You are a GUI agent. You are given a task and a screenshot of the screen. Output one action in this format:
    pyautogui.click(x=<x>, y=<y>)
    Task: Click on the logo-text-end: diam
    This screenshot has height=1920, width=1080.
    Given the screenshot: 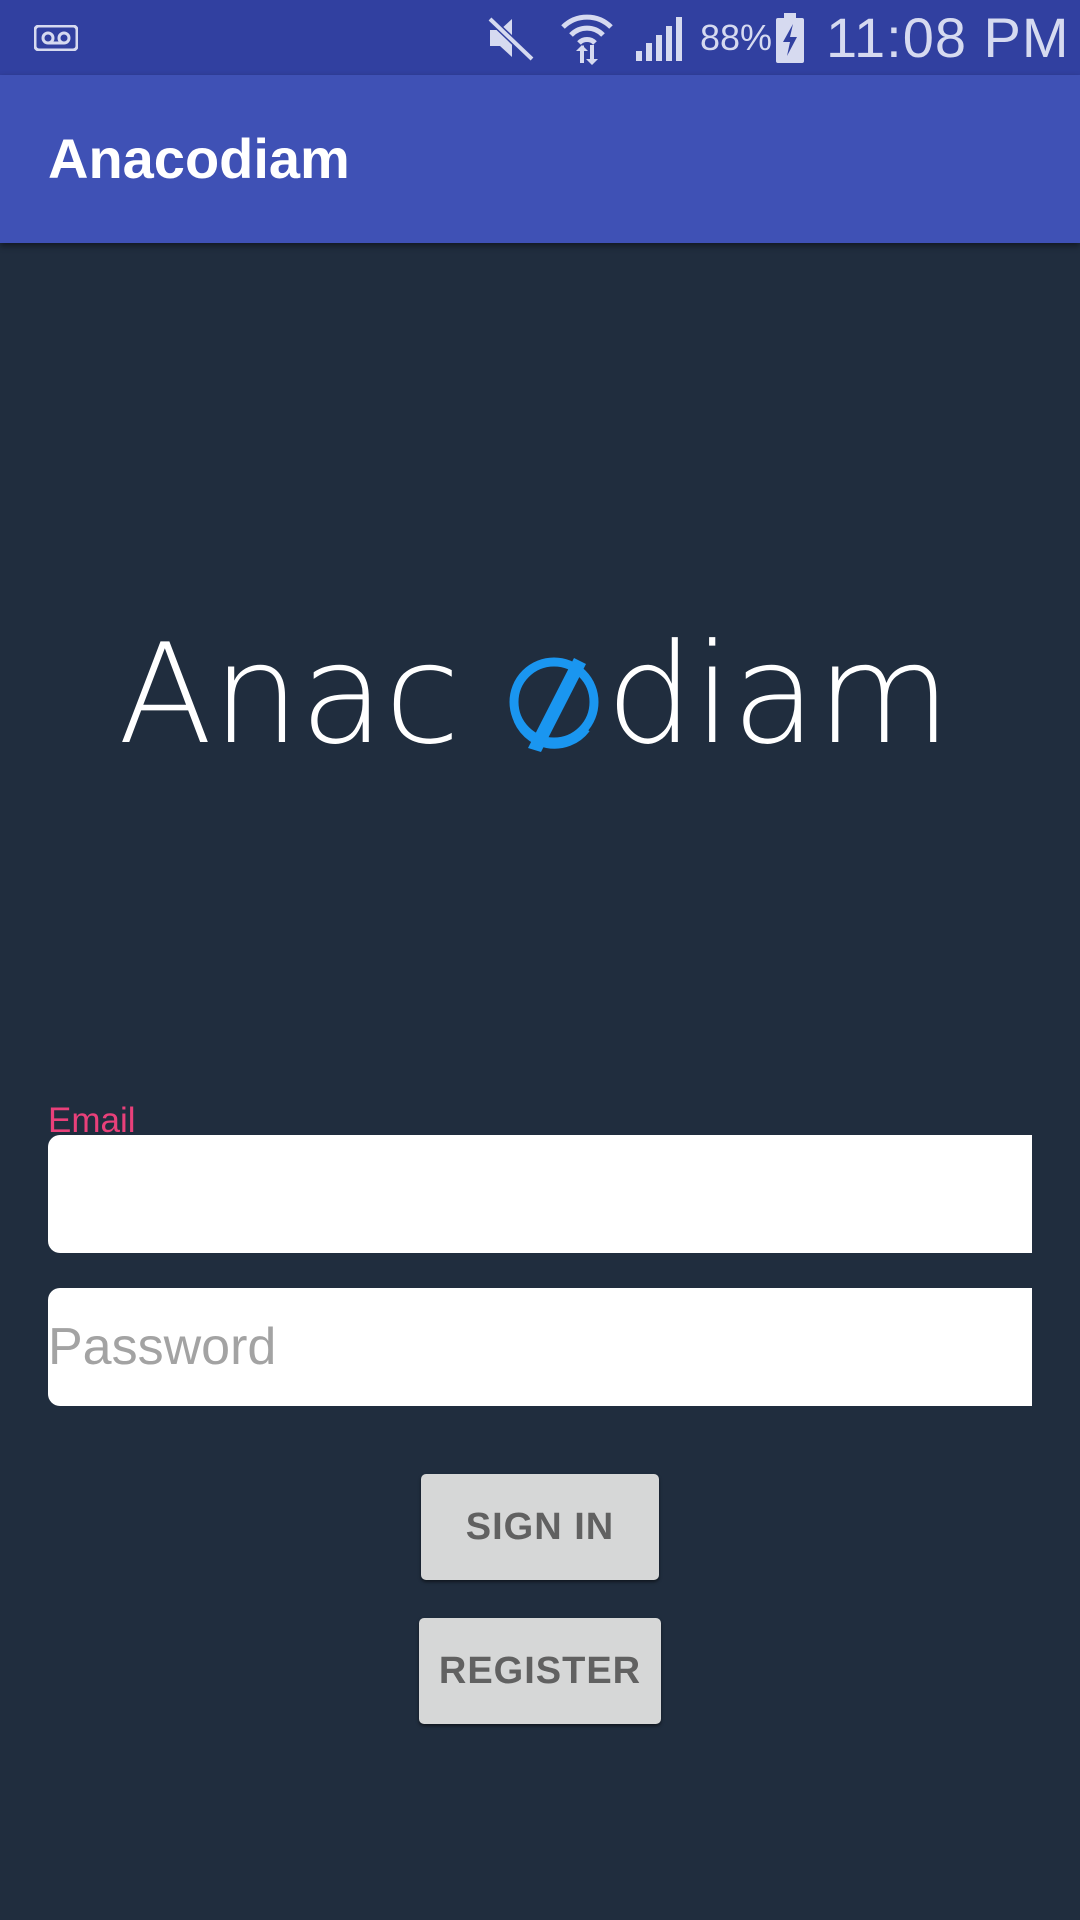 What is the action you would take?
    pyautogui.click(x=778, y=690)
    